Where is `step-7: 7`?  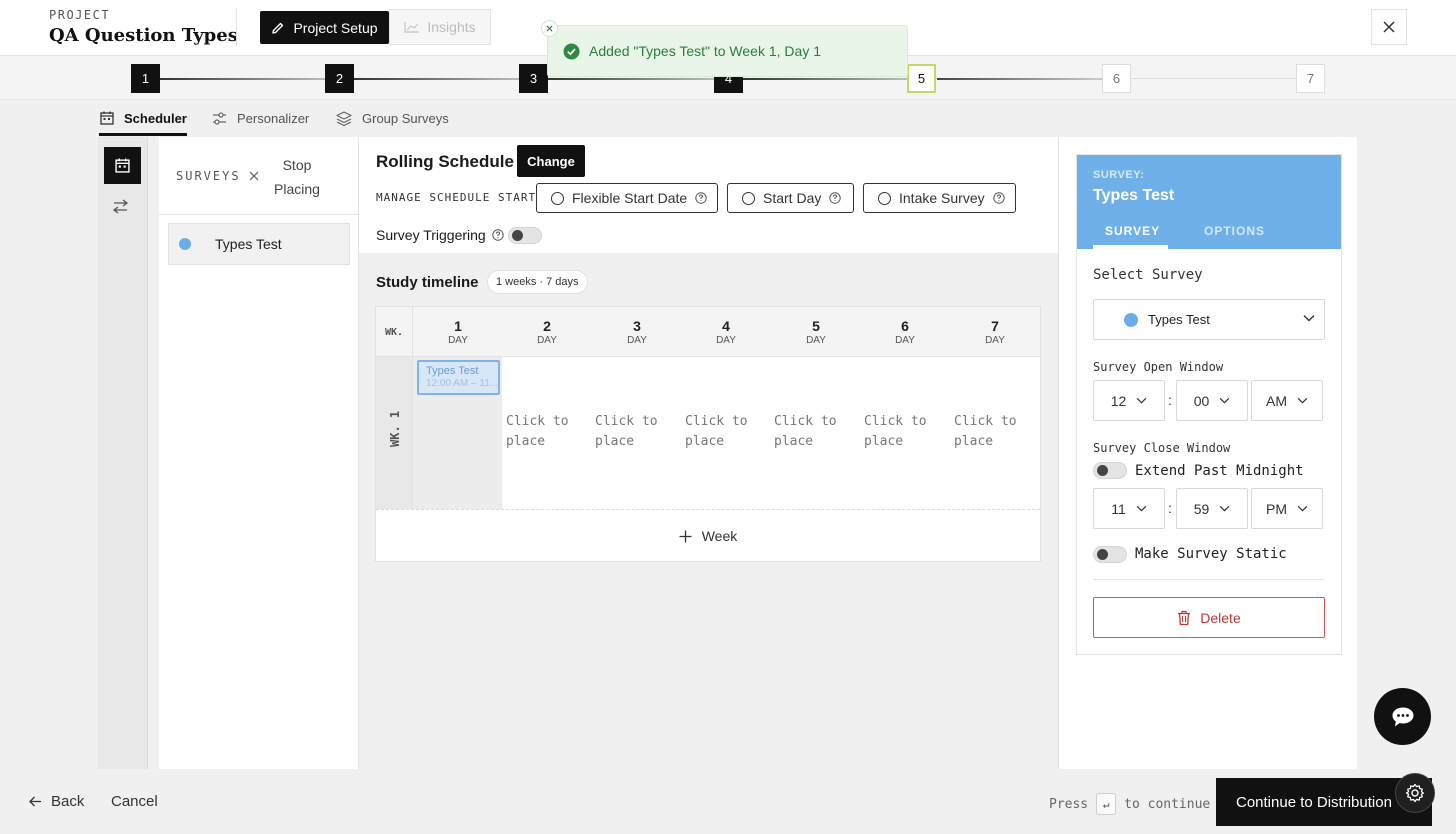 step-7: 7 is located at coordinates (1310, 78).